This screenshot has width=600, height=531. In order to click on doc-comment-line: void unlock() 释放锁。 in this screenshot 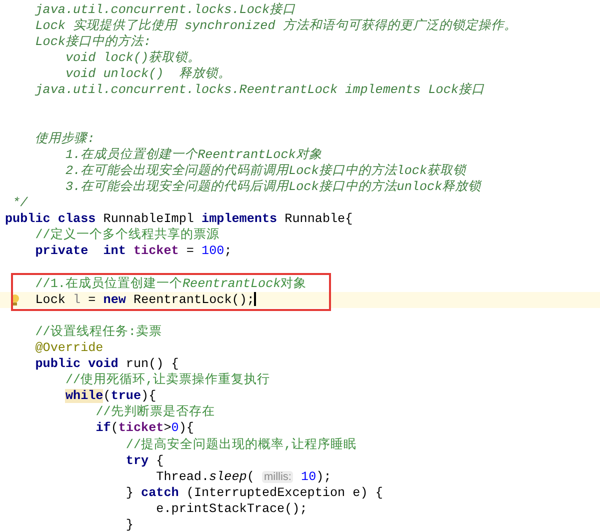, I will do `click(148, 74)`.